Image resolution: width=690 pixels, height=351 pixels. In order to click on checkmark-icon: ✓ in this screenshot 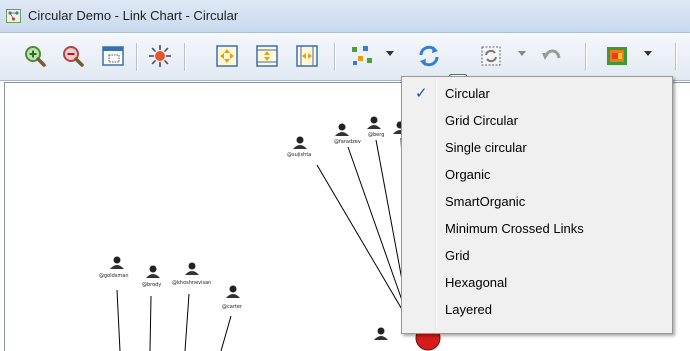, I will do `click(421, 93)`.